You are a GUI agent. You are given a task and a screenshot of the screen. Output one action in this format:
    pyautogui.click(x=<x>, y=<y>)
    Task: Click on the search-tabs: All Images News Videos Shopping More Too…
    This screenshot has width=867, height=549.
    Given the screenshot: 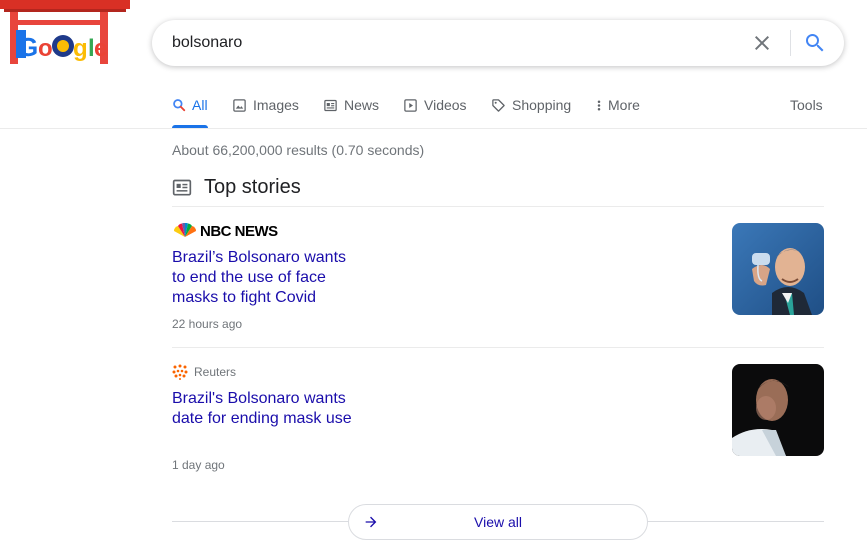 What is the action you would take?
    pyautogui.click(x=433, y=106)
    